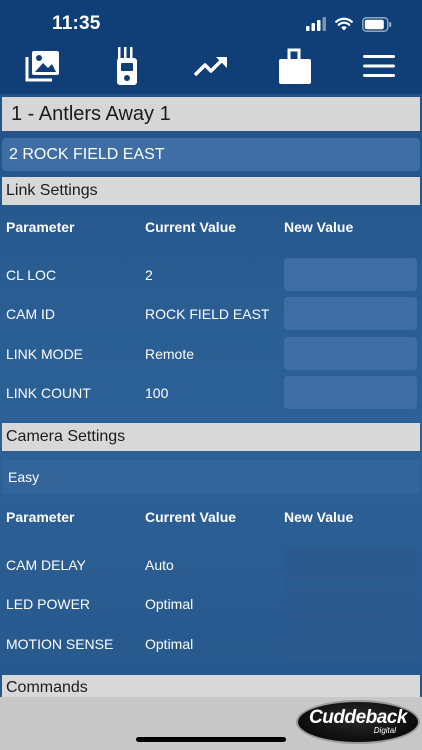  What do you see at coordinates (350, 274) in the screenshot?
I see `new-value-cl-loc-input` at bounding box center [350, 274].